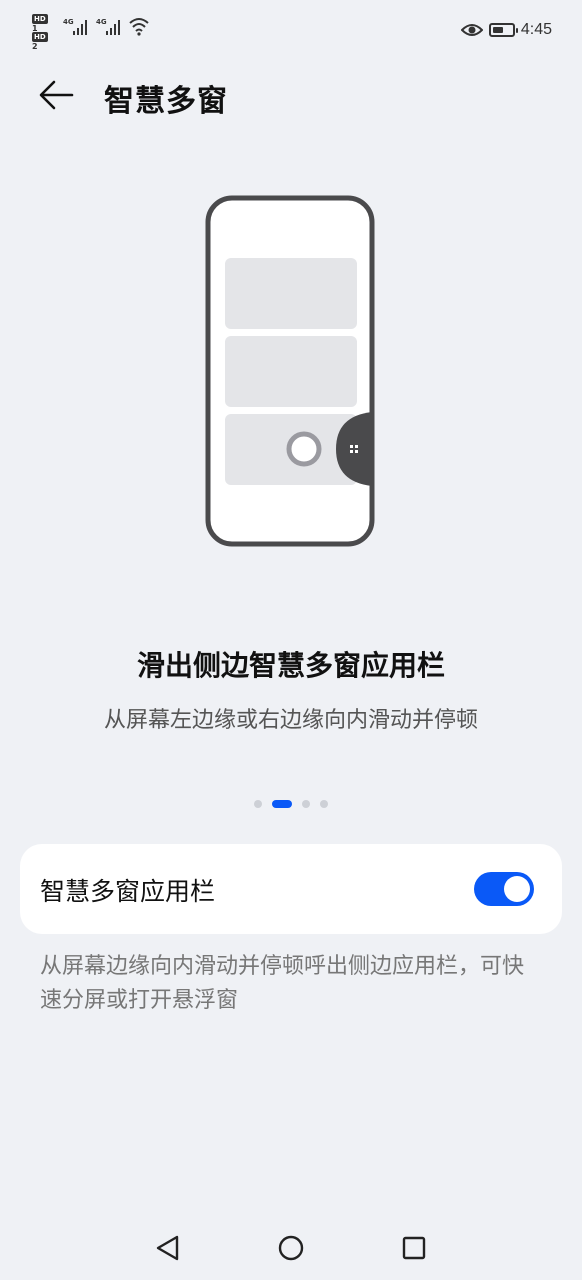 The image size is (582, 1280). I want to click on toggle-knob, so click(517, 889).